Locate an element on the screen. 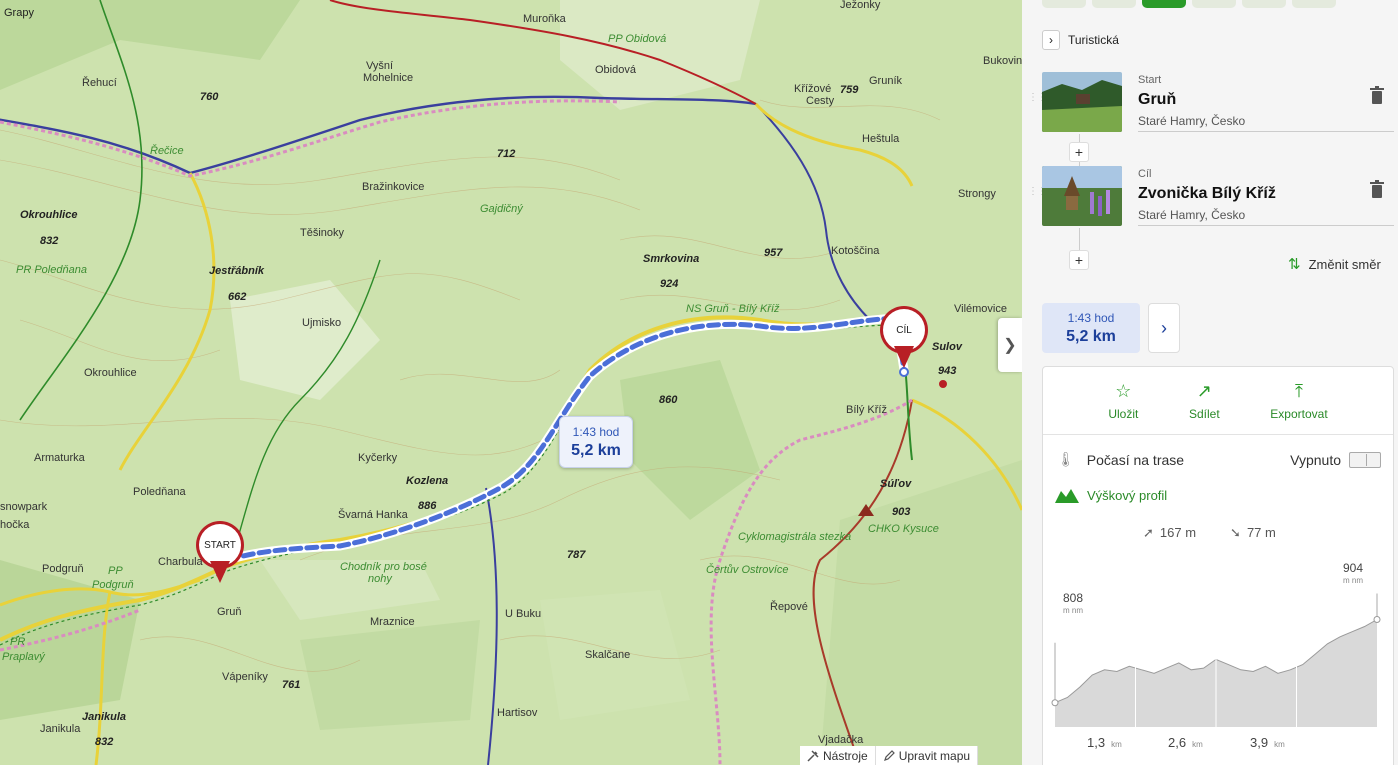 The image size is (1398, 765). x-tick-value: 2,6 is located at coordinates (1177, 742).